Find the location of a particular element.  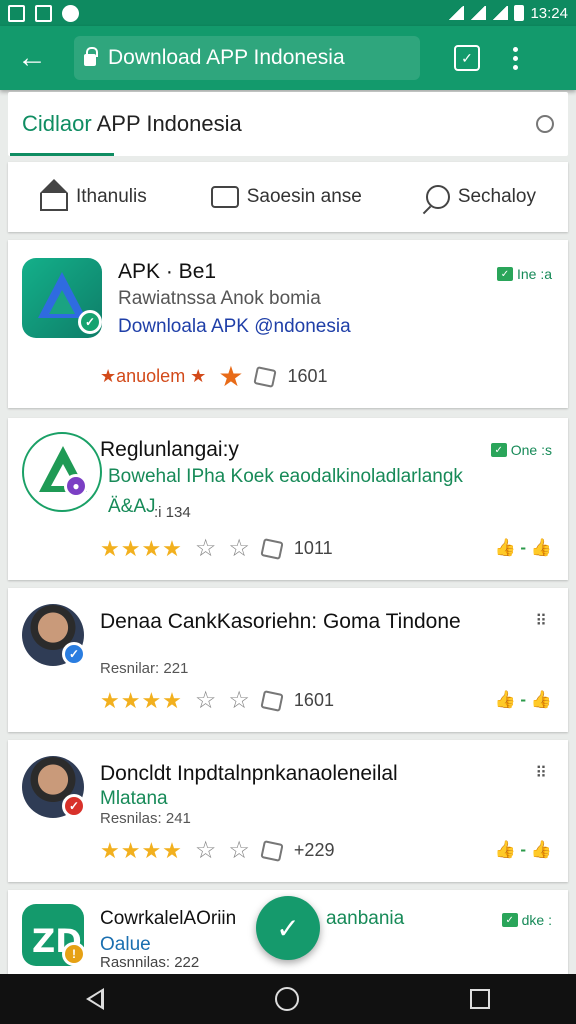

rating-row: ★★★★ ☆ ☆ 1601 is located at coordinates (217, 700).